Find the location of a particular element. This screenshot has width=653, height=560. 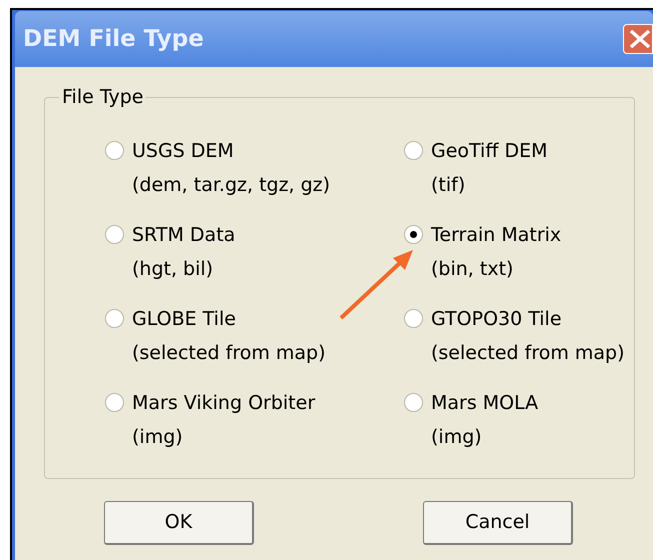

option-extensions: (hgt, bil) is located at coordinates (173, 269).